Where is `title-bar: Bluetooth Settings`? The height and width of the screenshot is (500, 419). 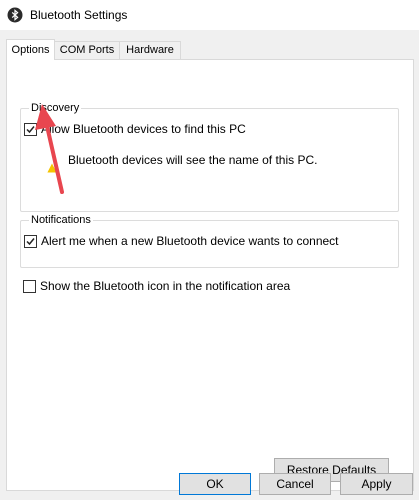
title-bar: Bluetooth Settings is located at coordinates (209, 15).